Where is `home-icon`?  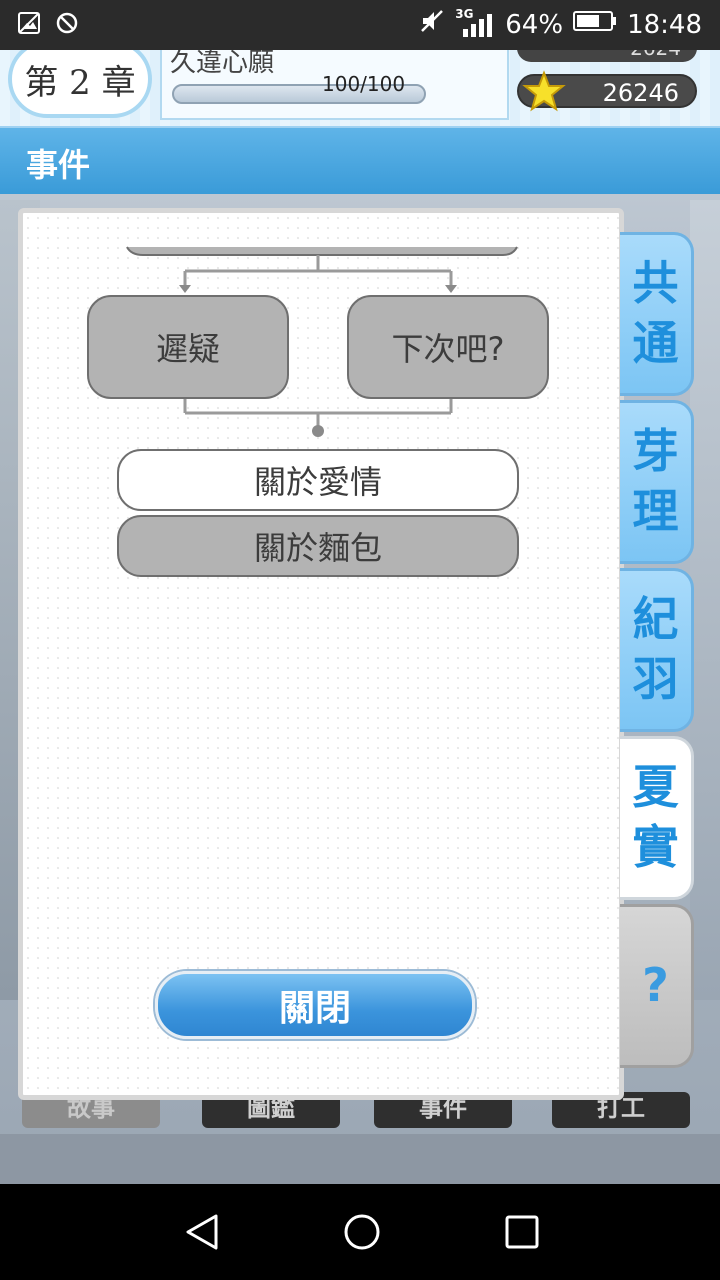 home-icon is located at coordinates (362, 1232).